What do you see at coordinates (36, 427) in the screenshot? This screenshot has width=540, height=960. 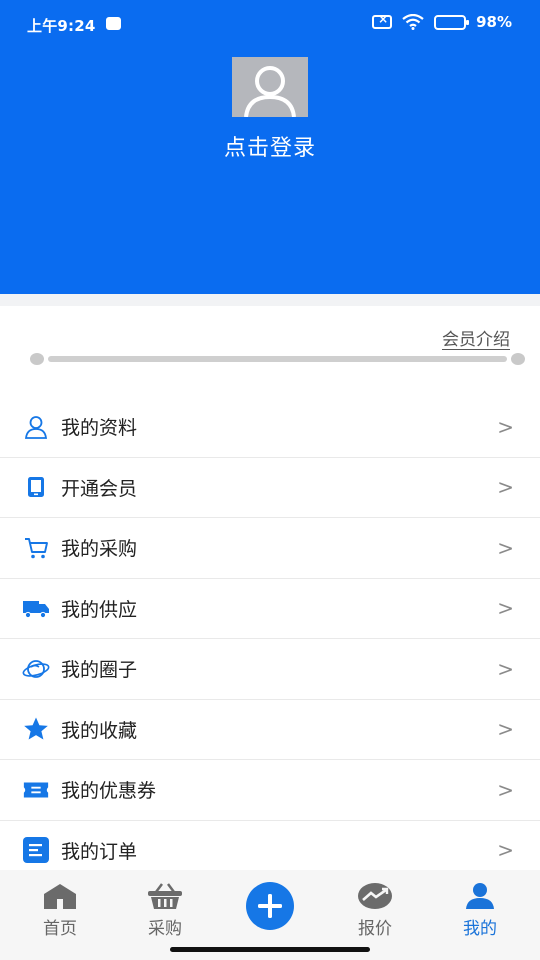 I see `user-outline-icon` at bounding box center [36, 427].